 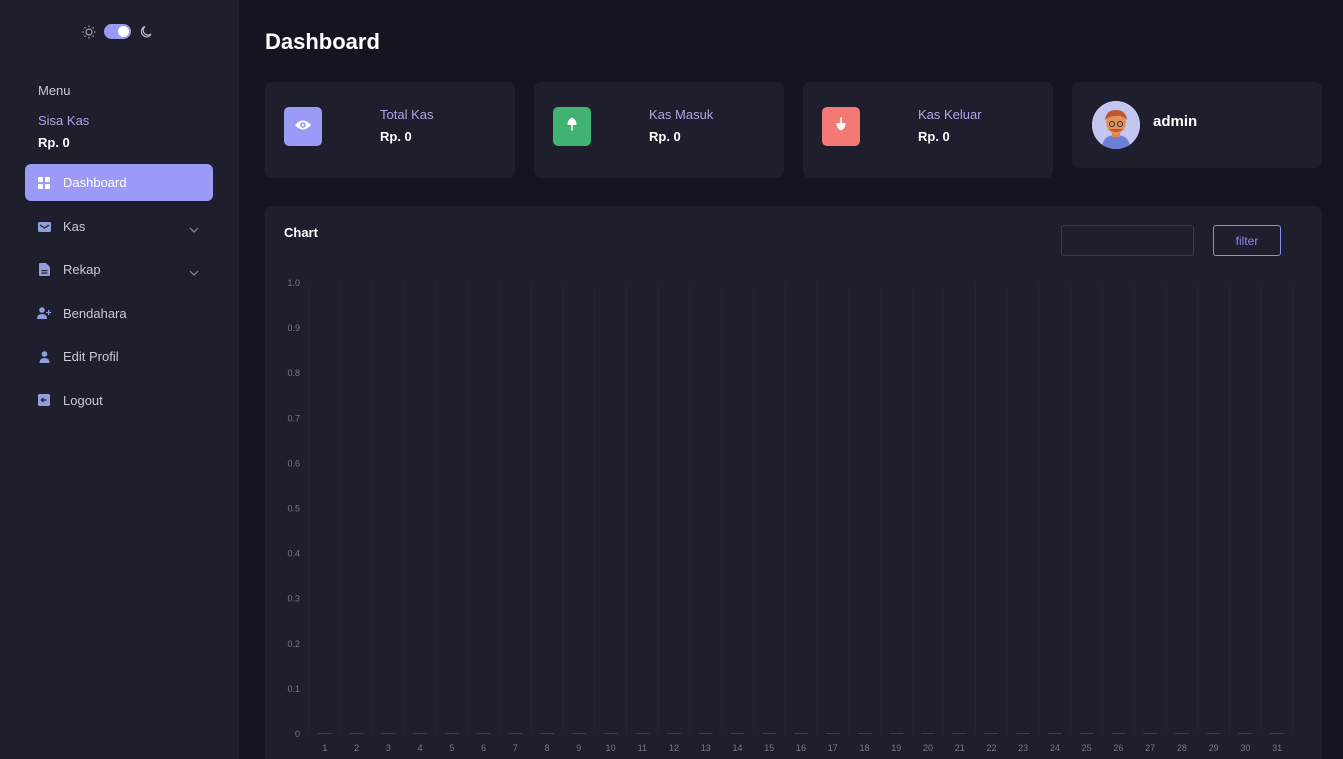 I want to click on y-tick-label: 0.8, so click(x=293, y=373).